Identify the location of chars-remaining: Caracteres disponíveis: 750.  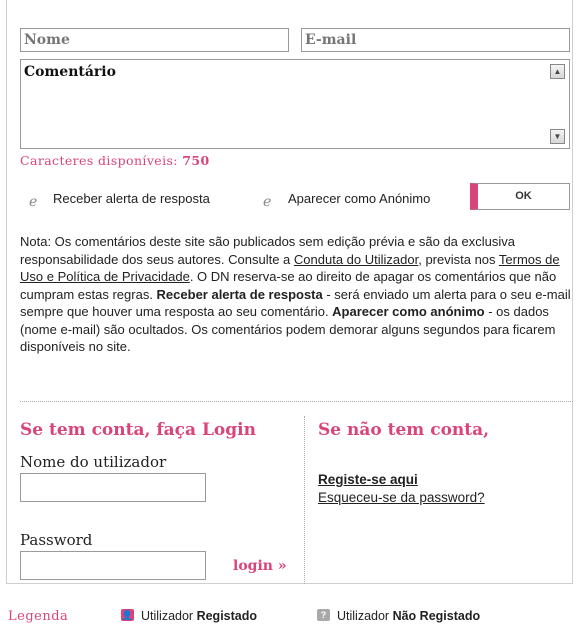
(115, 160).